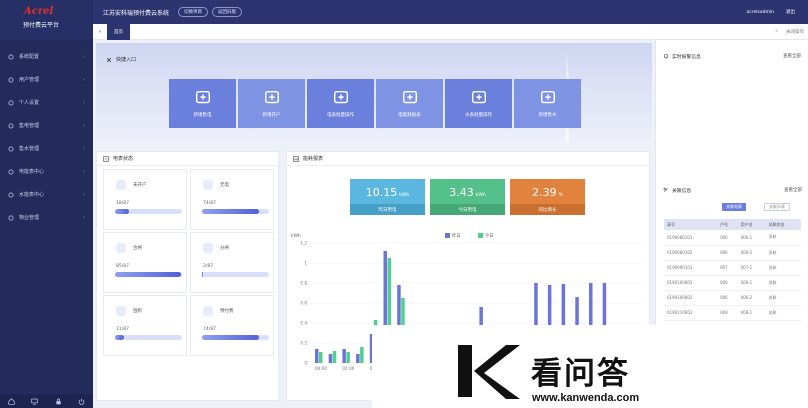 The height and width of the screenshot is (408, 808). I want to click on sidebar-footer, so click(46, 401).